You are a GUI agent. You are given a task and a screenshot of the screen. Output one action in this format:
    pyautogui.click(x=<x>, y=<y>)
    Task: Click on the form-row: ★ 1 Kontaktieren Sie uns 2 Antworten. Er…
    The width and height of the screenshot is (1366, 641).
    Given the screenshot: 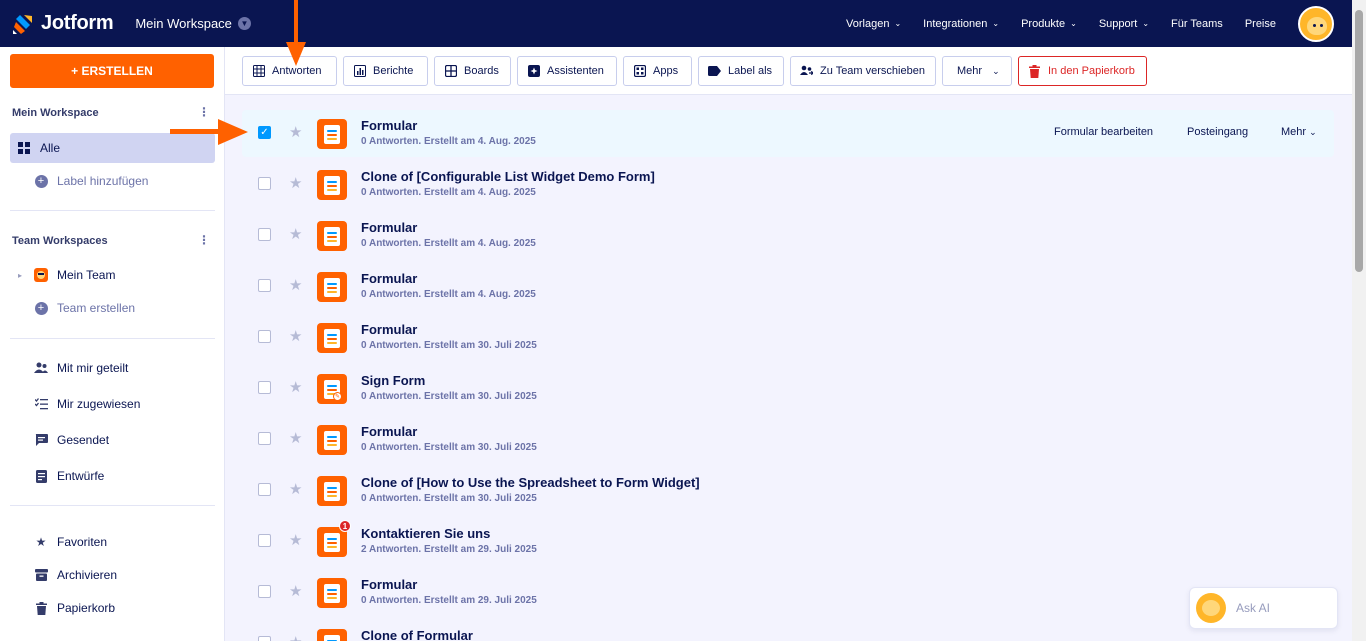 What is the action you would take?
    pyautogui.click(x=788, y=541)
    